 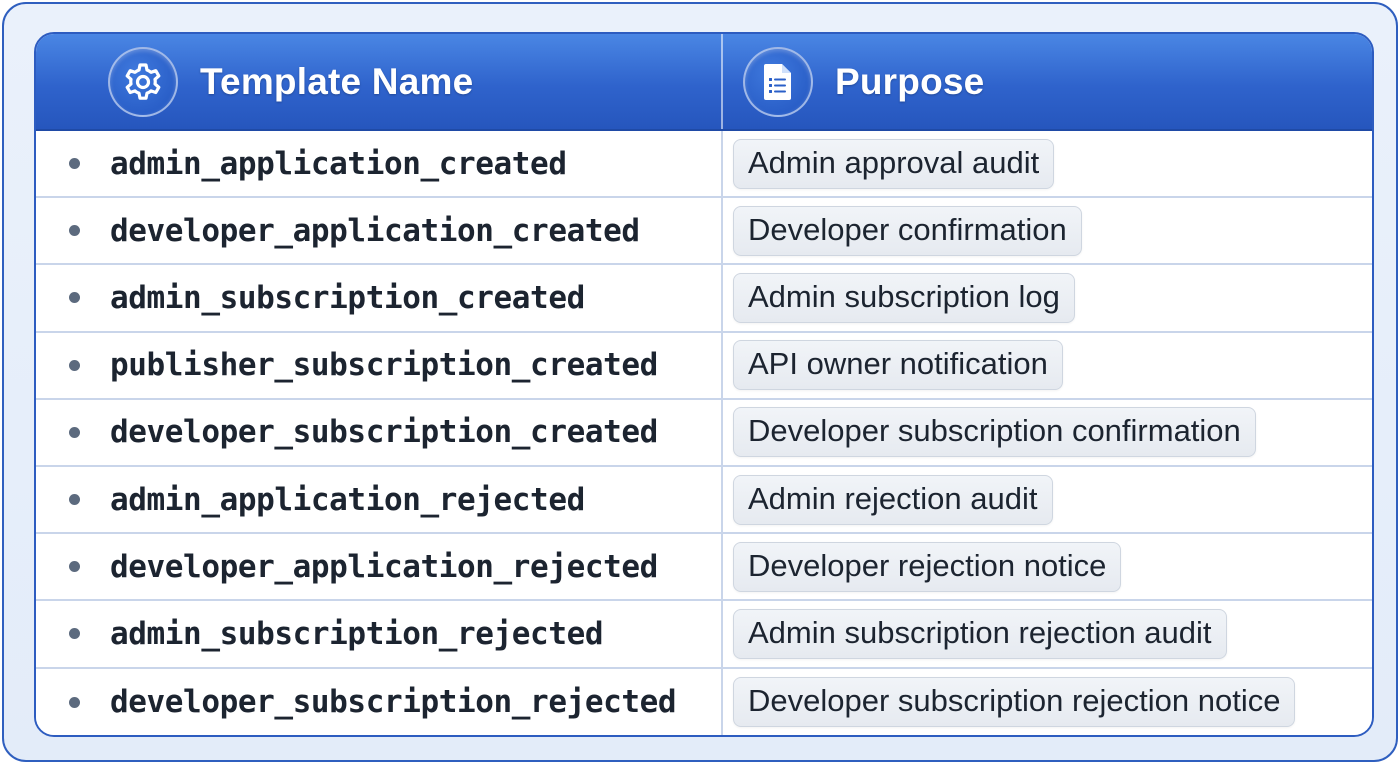 I want to click on purpose-cell: Admin subscription log, so click(x=904, y=297).